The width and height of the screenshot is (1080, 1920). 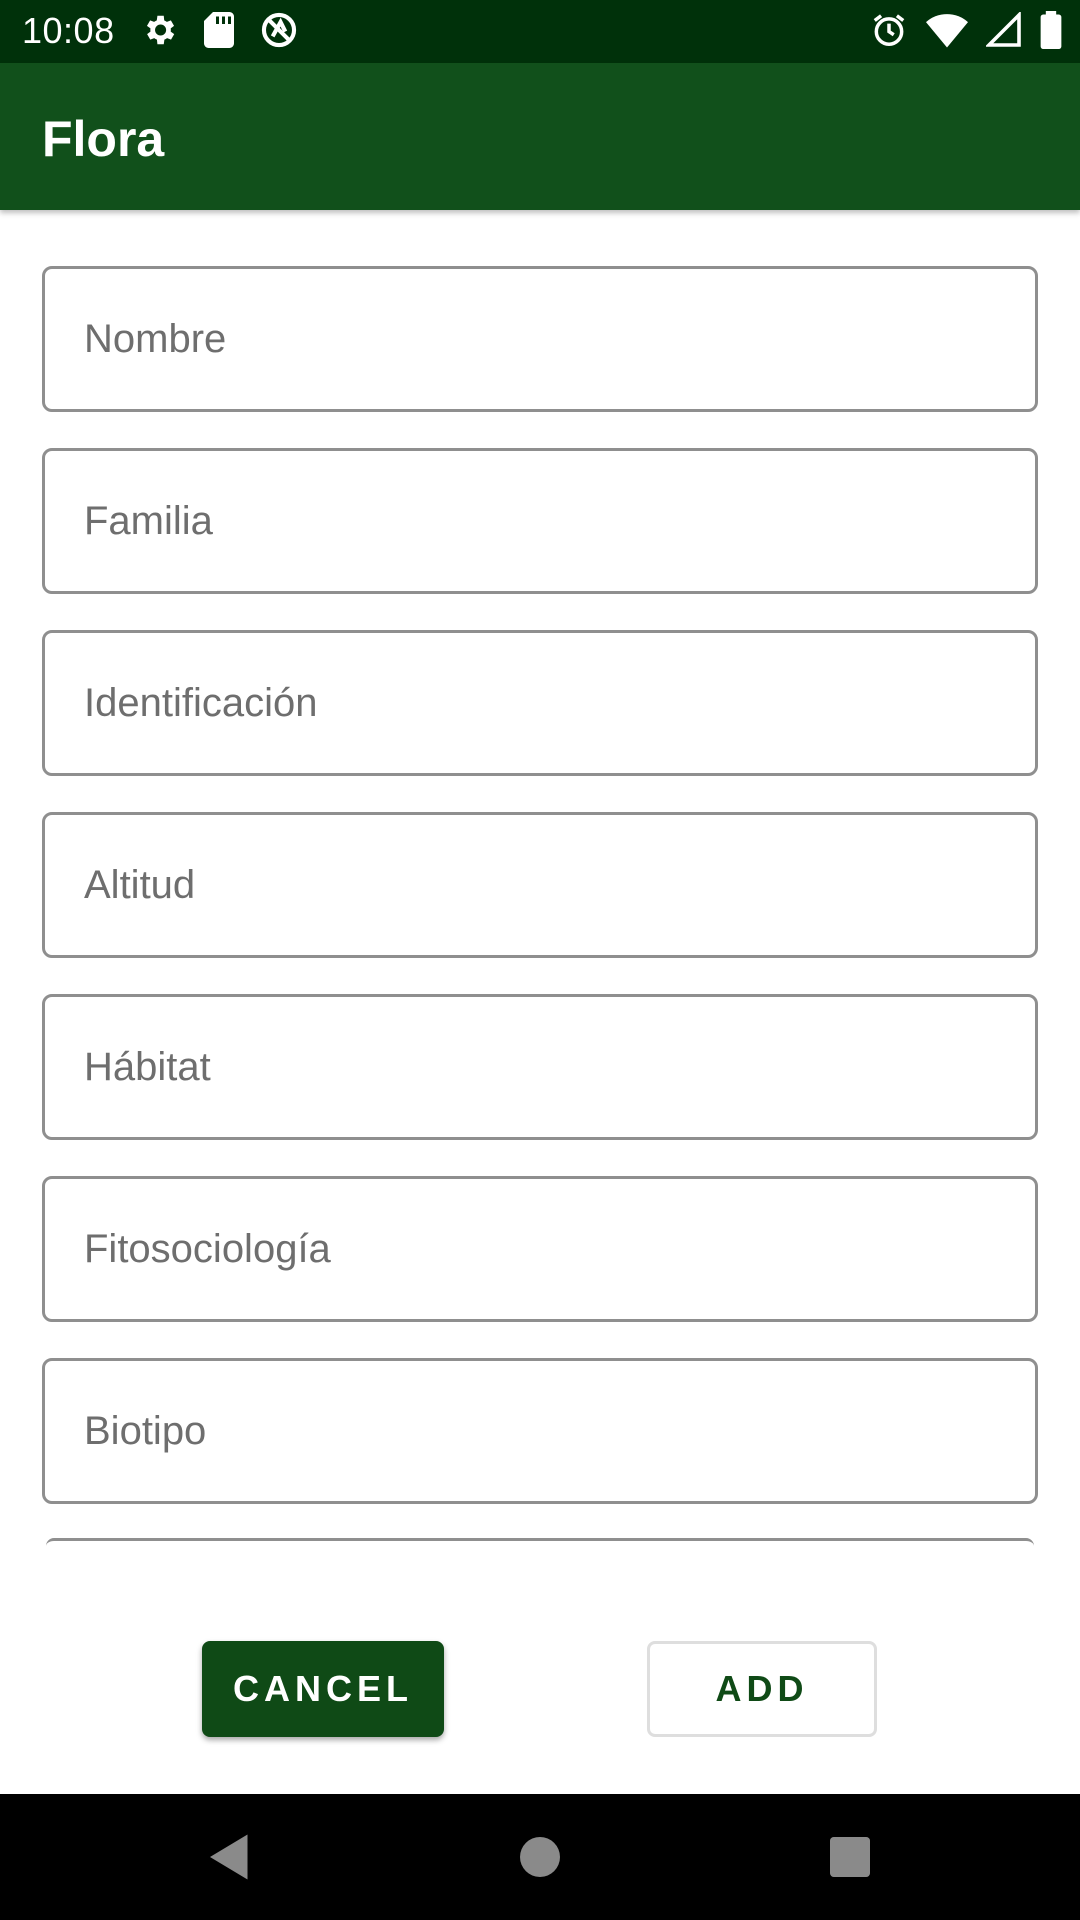 What do you see at coordinates (1051, 32) in the screenshot?
I see `battery-icon` at bounding box center [1051, 32].